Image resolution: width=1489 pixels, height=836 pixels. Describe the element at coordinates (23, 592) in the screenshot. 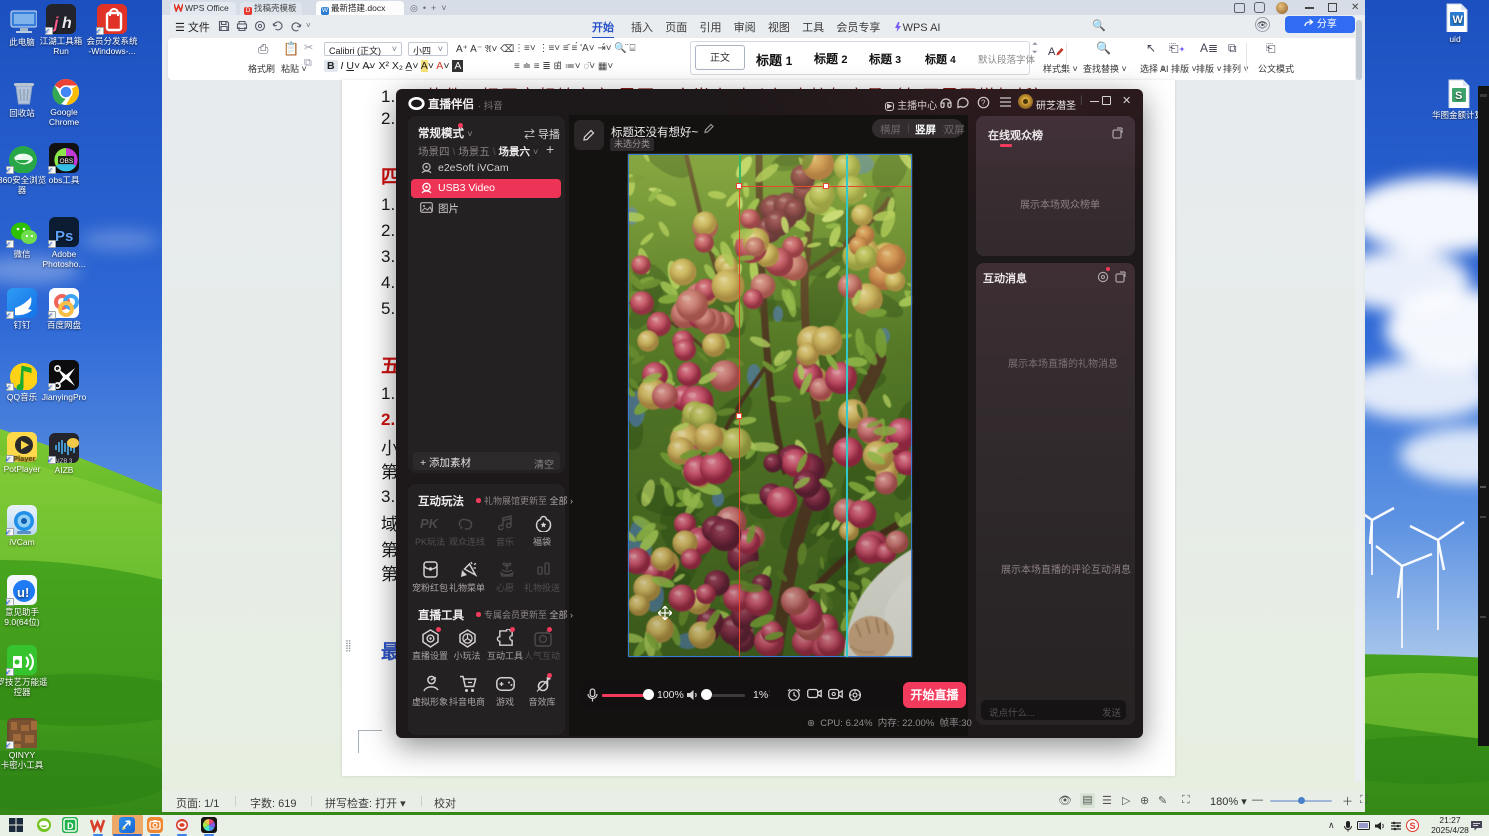

I see `svg-text: u!` at that location.